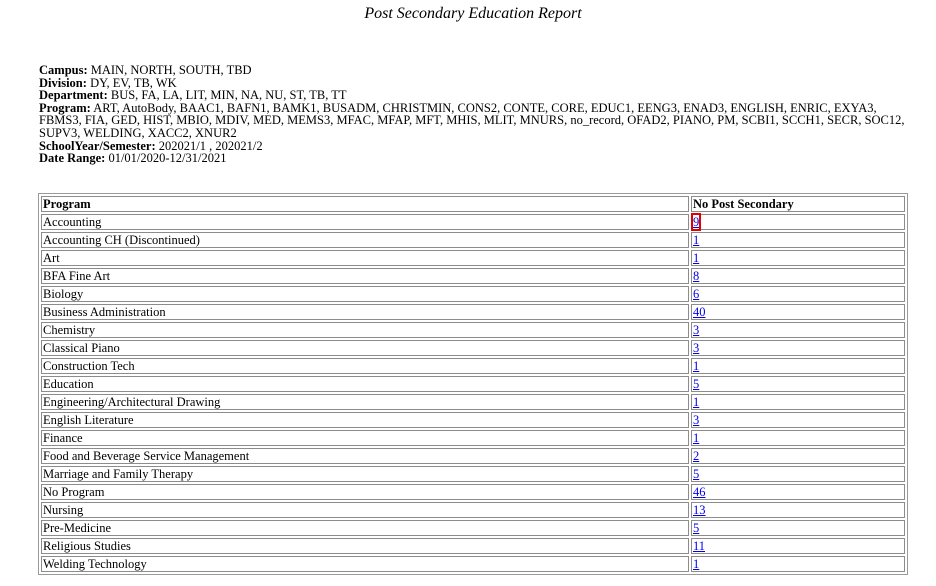 This screenshot has height=586, width=936. Describe the element at coordinates (365, 402) in the screenshot. I see `program-name-cell: Engineering/Architectural Drawing` at that location.